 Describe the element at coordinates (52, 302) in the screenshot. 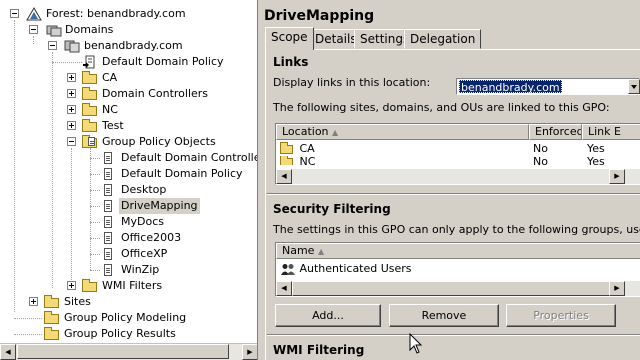

I see `sites-folder-icon` at that location.